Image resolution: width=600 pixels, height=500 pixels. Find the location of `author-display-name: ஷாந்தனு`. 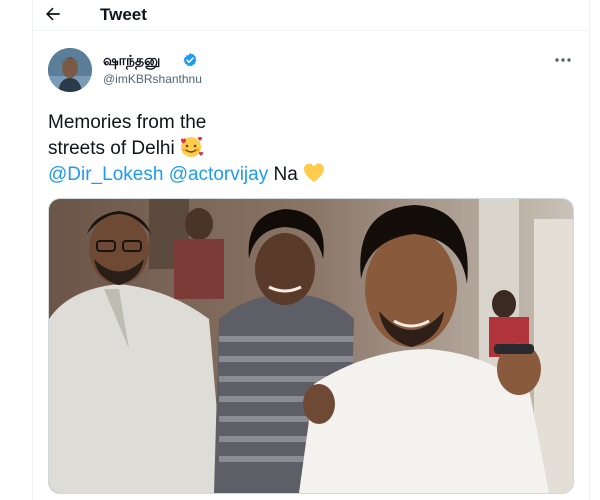

author-display-name: ஷாந்தனு is located at coordinates (131, 60).